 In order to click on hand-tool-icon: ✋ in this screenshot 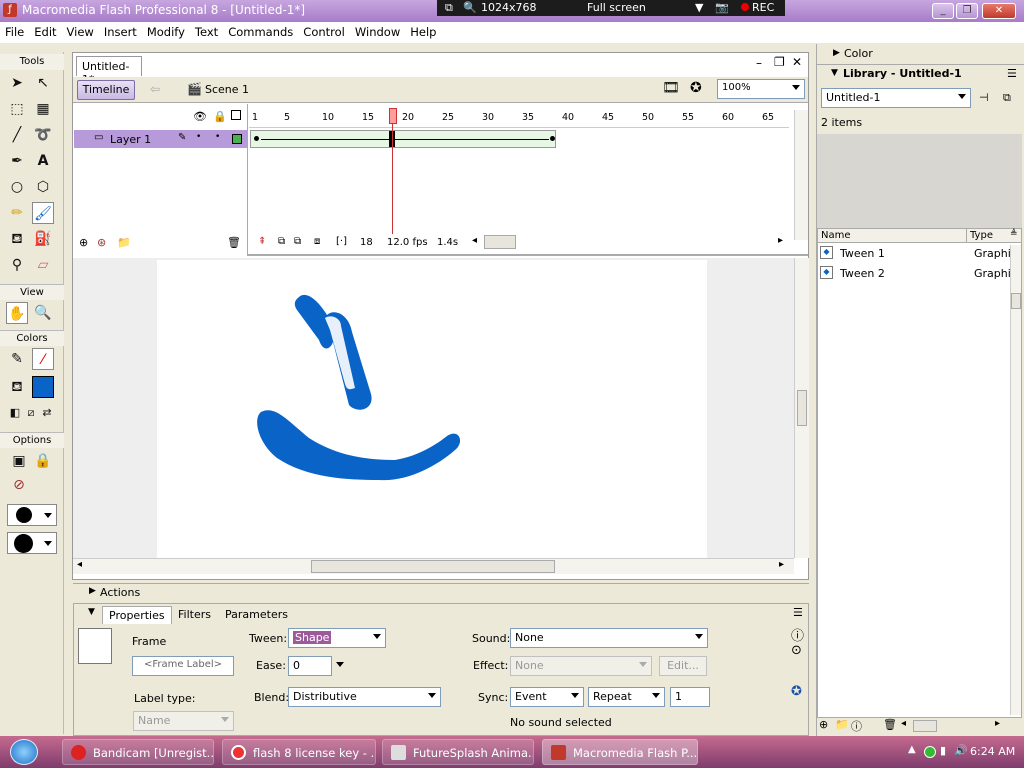, I will do `click(17, 313)`.